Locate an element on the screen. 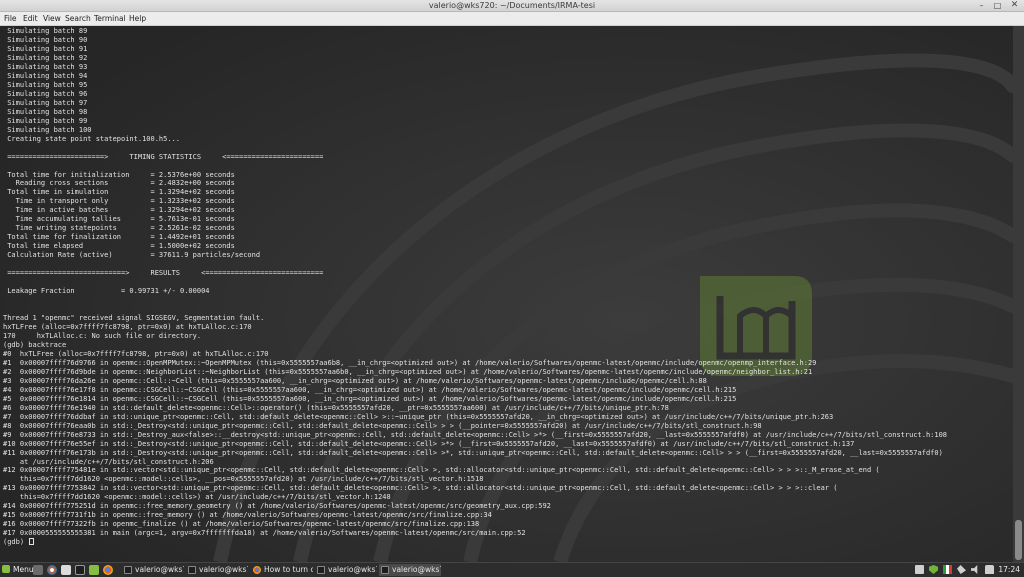 The height and width of the screenshot is (577, 1024). firefox-icon is located at coordinates (52, 570).